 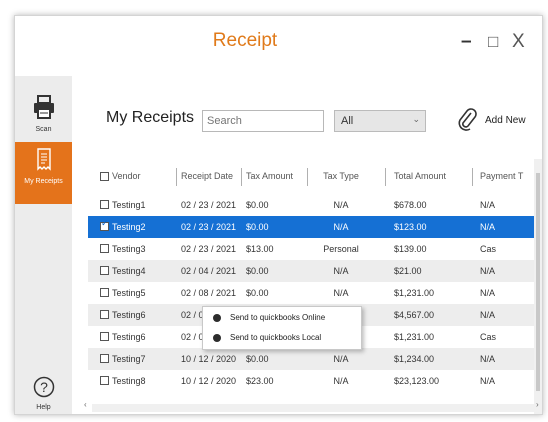 What do you see at coordinates (43, 407) in the screenshot?
I see `sidebar-item-label: Help` at bounding box center [43, 407].